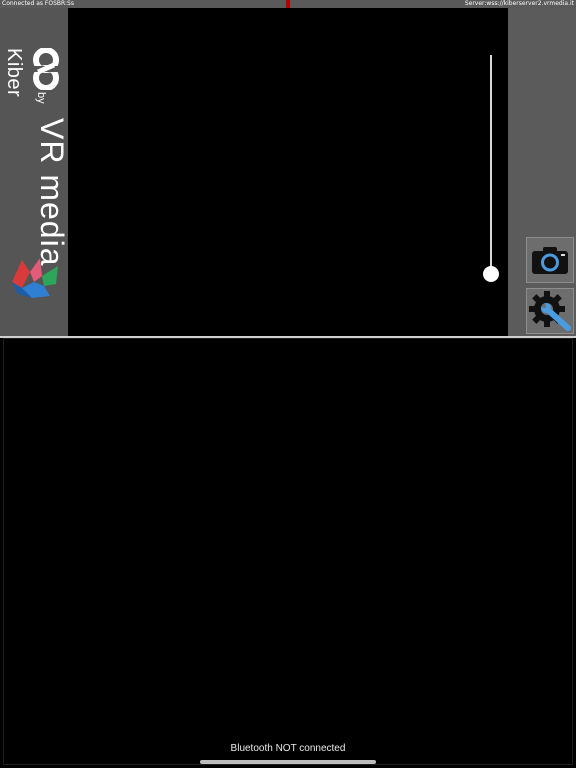 Image resolution: width=576 pixels, height=768 pixels. I want to click on status-marker, so click(288, 4).